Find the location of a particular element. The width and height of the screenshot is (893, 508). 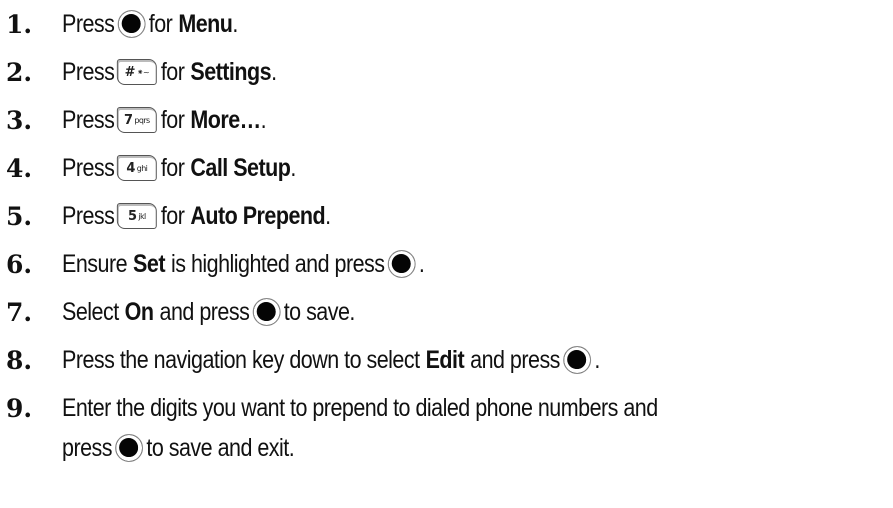

key-letters: ghi is located at coordinates (142, 168).